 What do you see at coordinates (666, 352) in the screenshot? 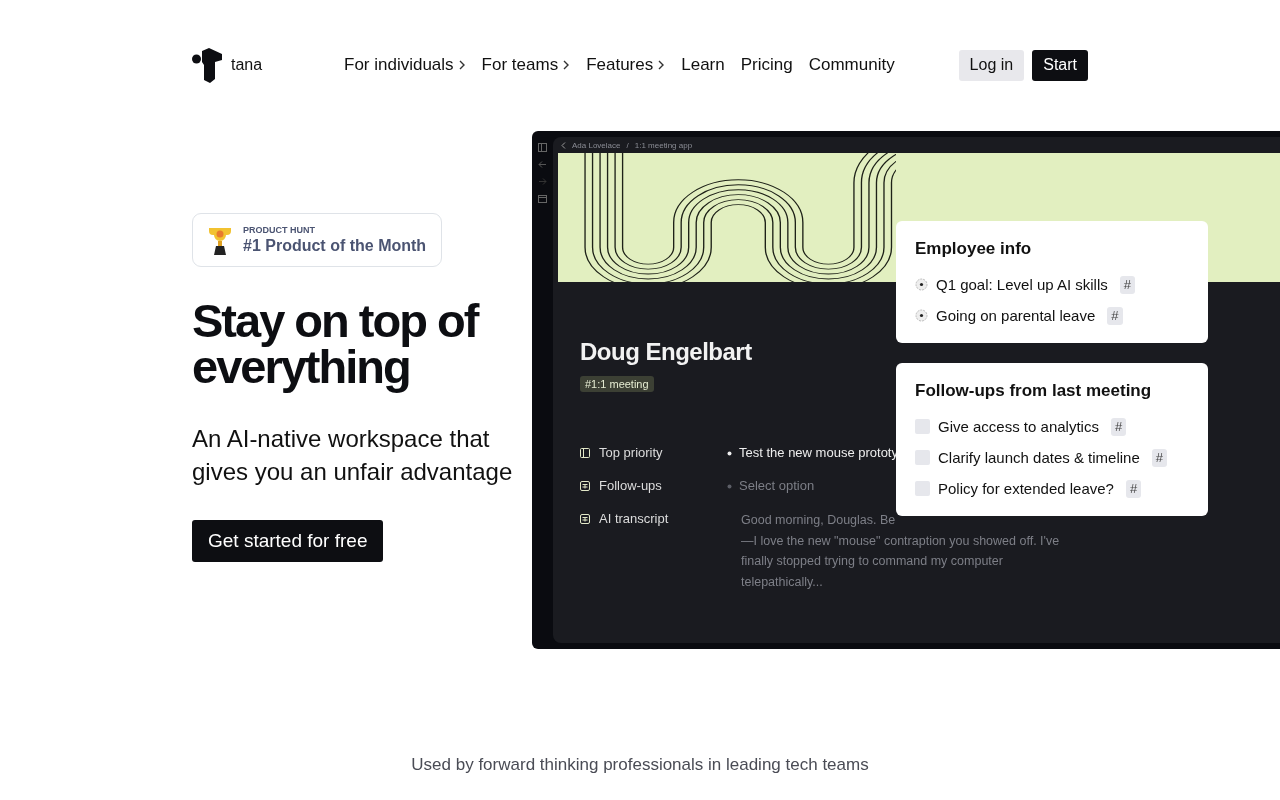
I see `page-title: Doug Engelbart` at bounding box center [666, 352].